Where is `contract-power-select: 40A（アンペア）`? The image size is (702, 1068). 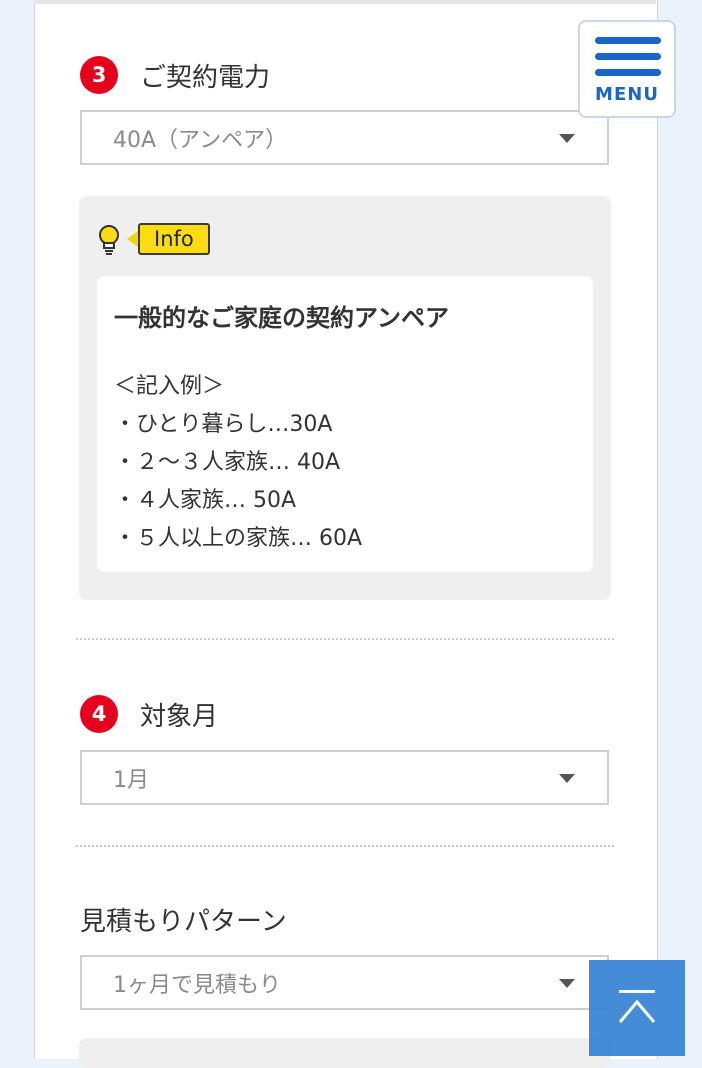 contract-power-select: 40A（アンペア） is located at coordinates (344, 137).